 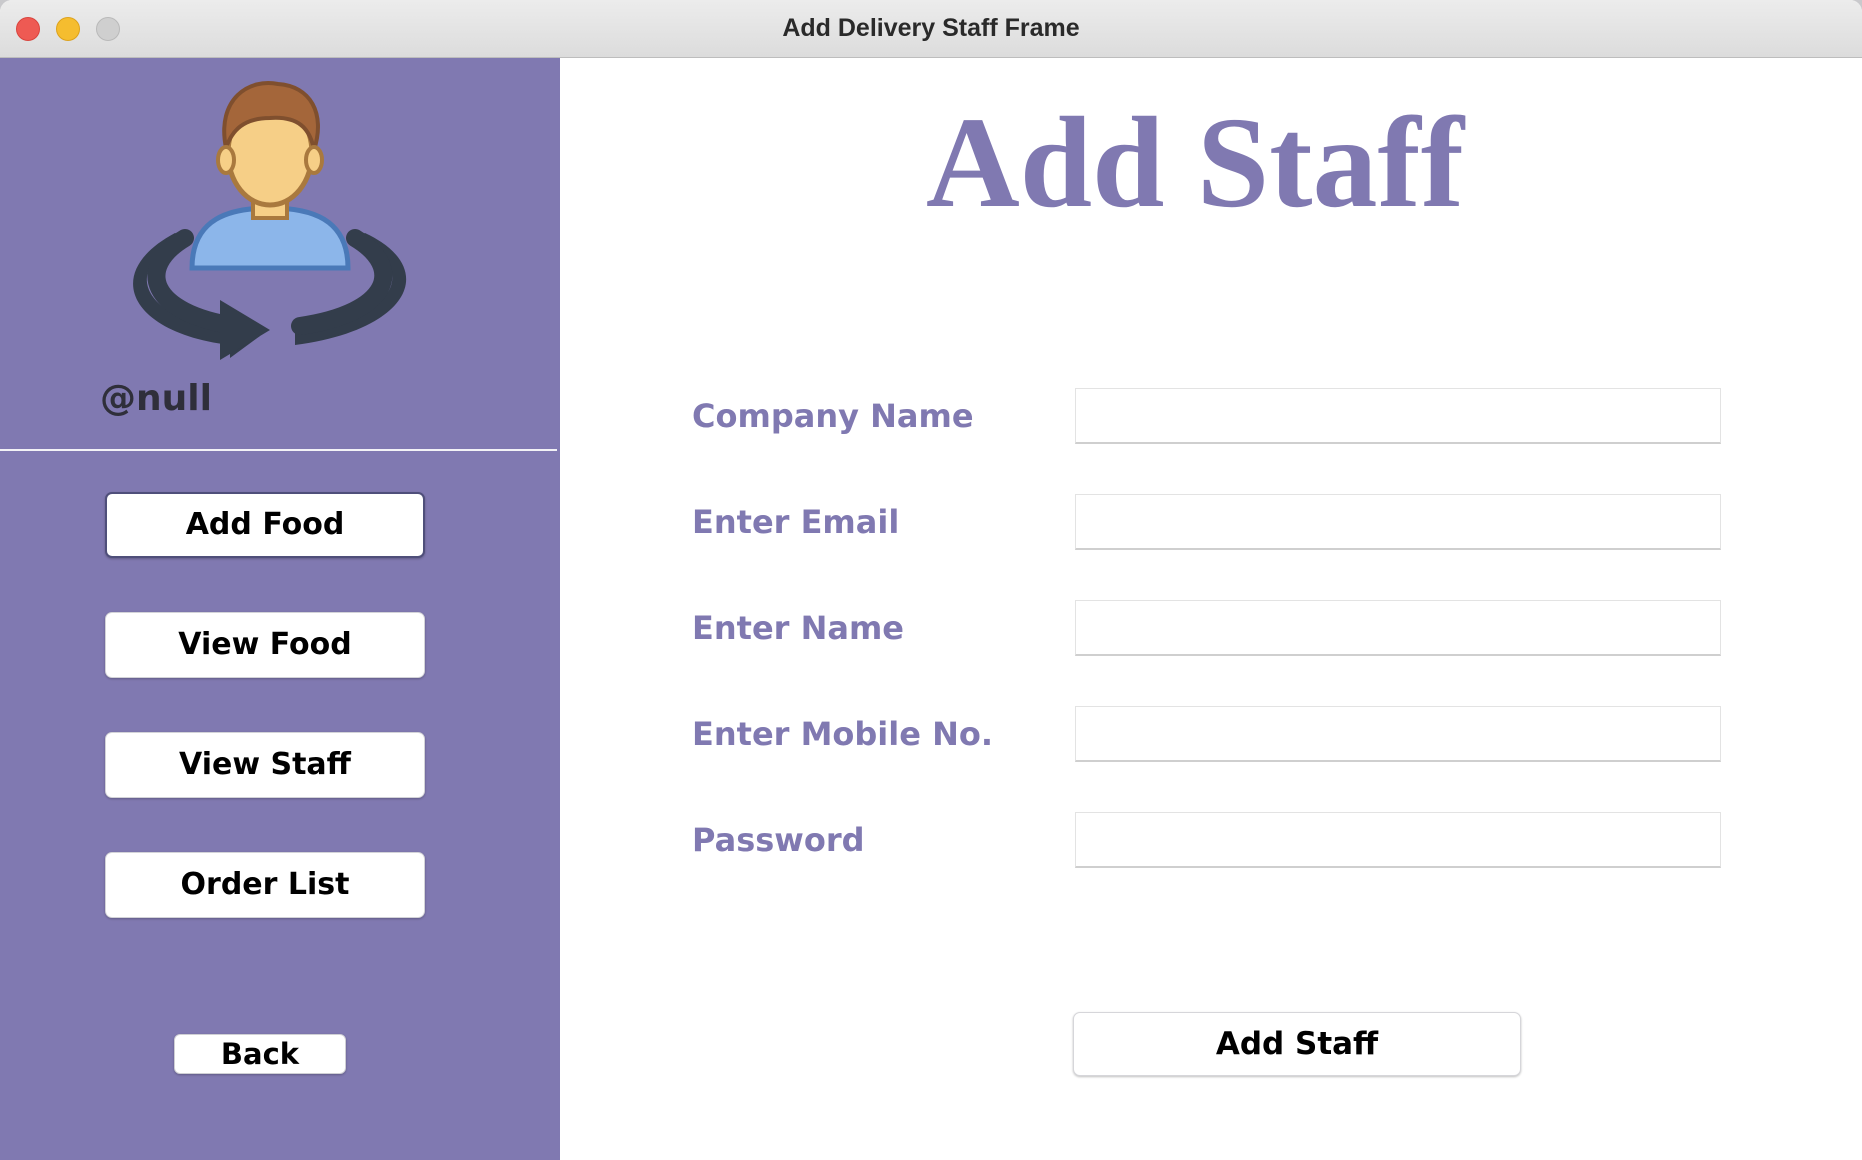 What do you see at coordinates (265, 525) in the screenshot?
I see `add-food-button: Add Food` at bounding box center [265, 525].